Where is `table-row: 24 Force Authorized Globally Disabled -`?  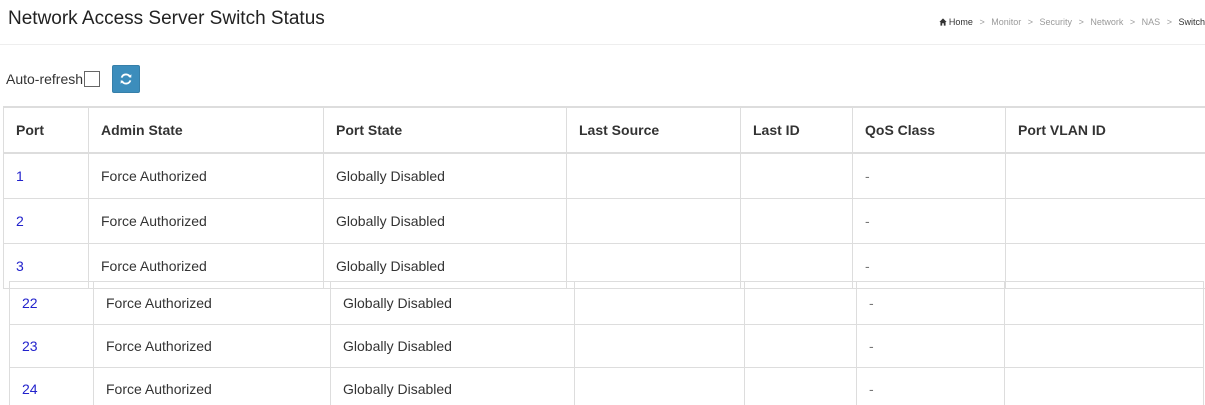 table-row: 24 Force Authorized Globally Disabled - is located at coordinates (606, 386).